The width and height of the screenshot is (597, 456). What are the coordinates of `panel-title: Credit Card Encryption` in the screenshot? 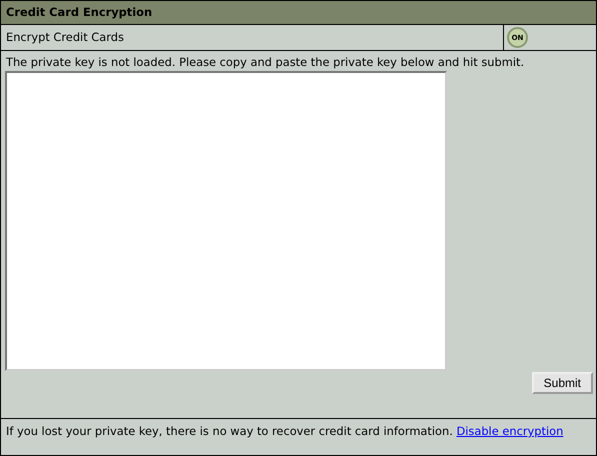 It's located at (298, 13).